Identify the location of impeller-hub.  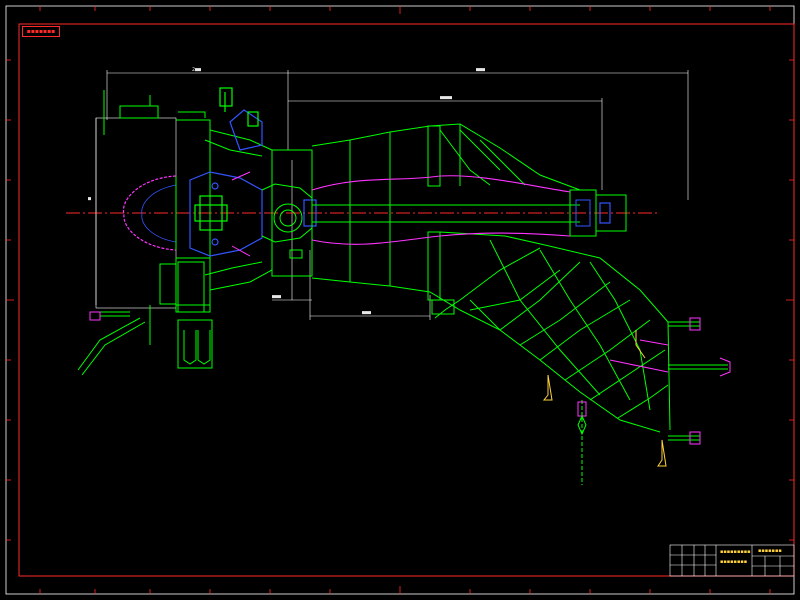
(226, 172).